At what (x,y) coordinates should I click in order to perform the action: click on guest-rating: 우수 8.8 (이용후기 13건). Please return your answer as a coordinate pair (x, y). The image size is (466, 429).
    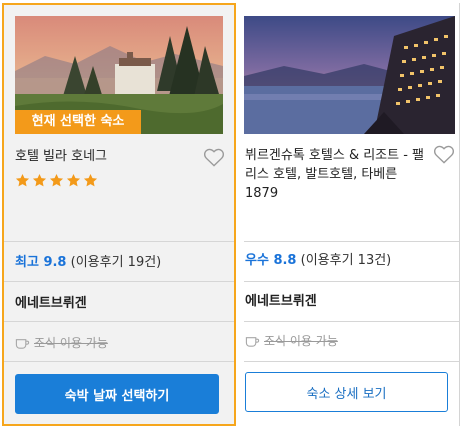
    Looking at the image, I should click on (318, 261).